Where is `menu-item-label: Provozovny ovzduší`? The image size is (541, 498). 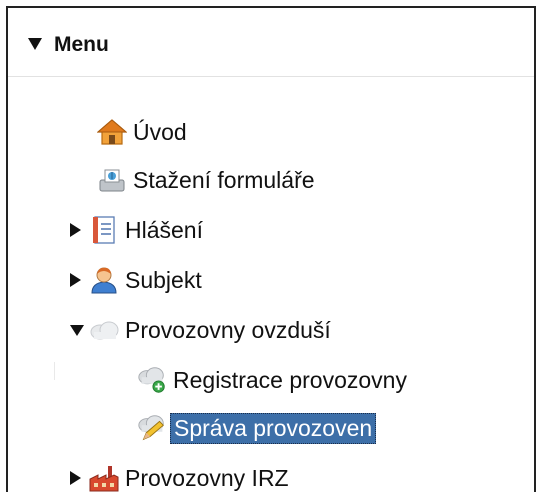 menu-item-label: Provozovny ovzduší is located at coordinates (228, 329).